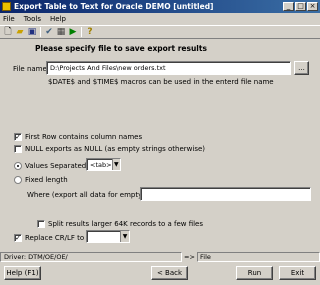 Image resolution: width=320 pixels, height=285 pixels. Describe the element at coordinates (18, 166) in the screenshot. I see `separated-radio` at that location.